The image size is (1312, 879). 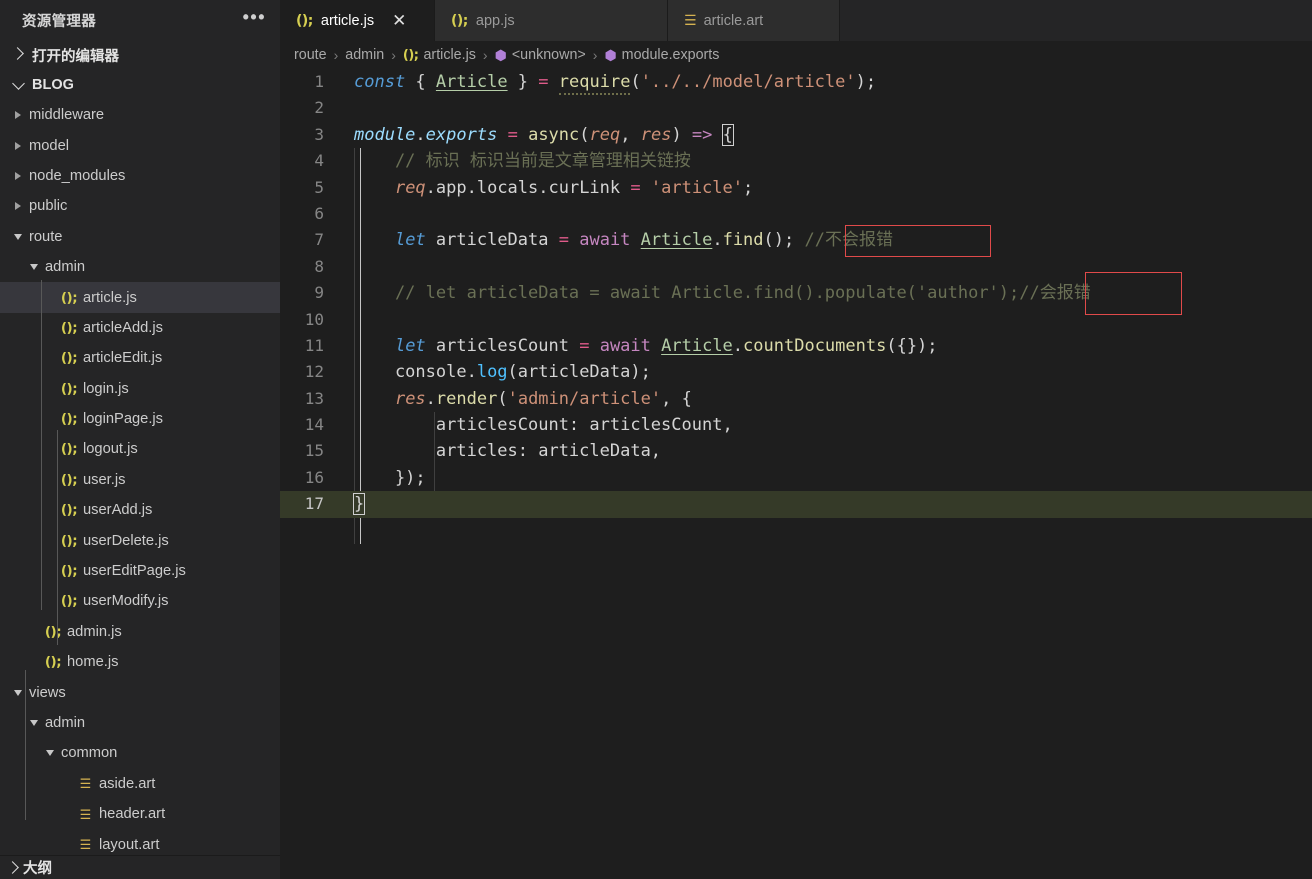 I want to click on line-number: 10, so click(x=314, y=319).